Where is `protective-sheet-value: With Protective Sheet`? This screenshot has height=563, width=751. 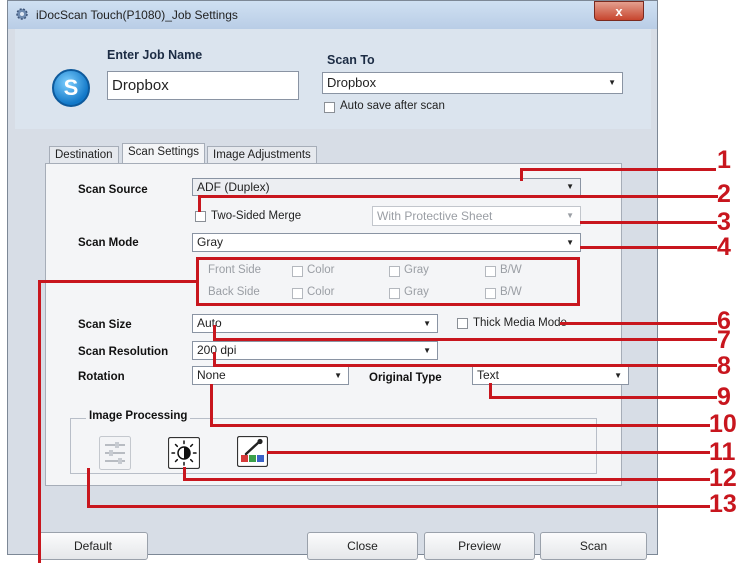
protective-sheet-value: With Protective Sheet is located at coordinates (435, 216).